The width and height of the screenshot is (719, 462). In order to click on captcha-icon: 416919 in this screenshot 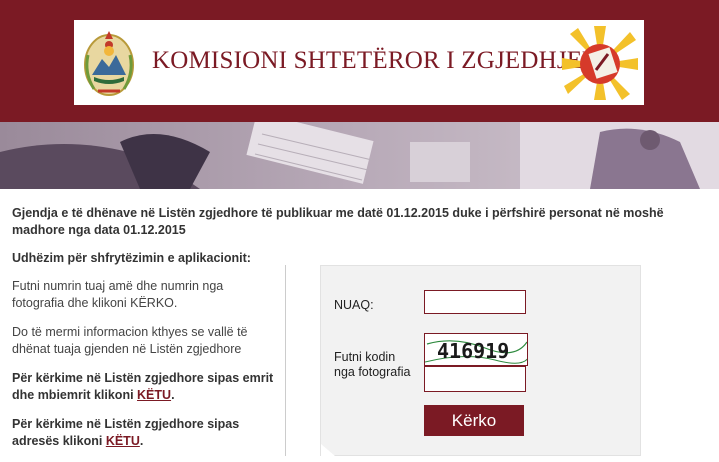, I will do `click(476, 351)`.